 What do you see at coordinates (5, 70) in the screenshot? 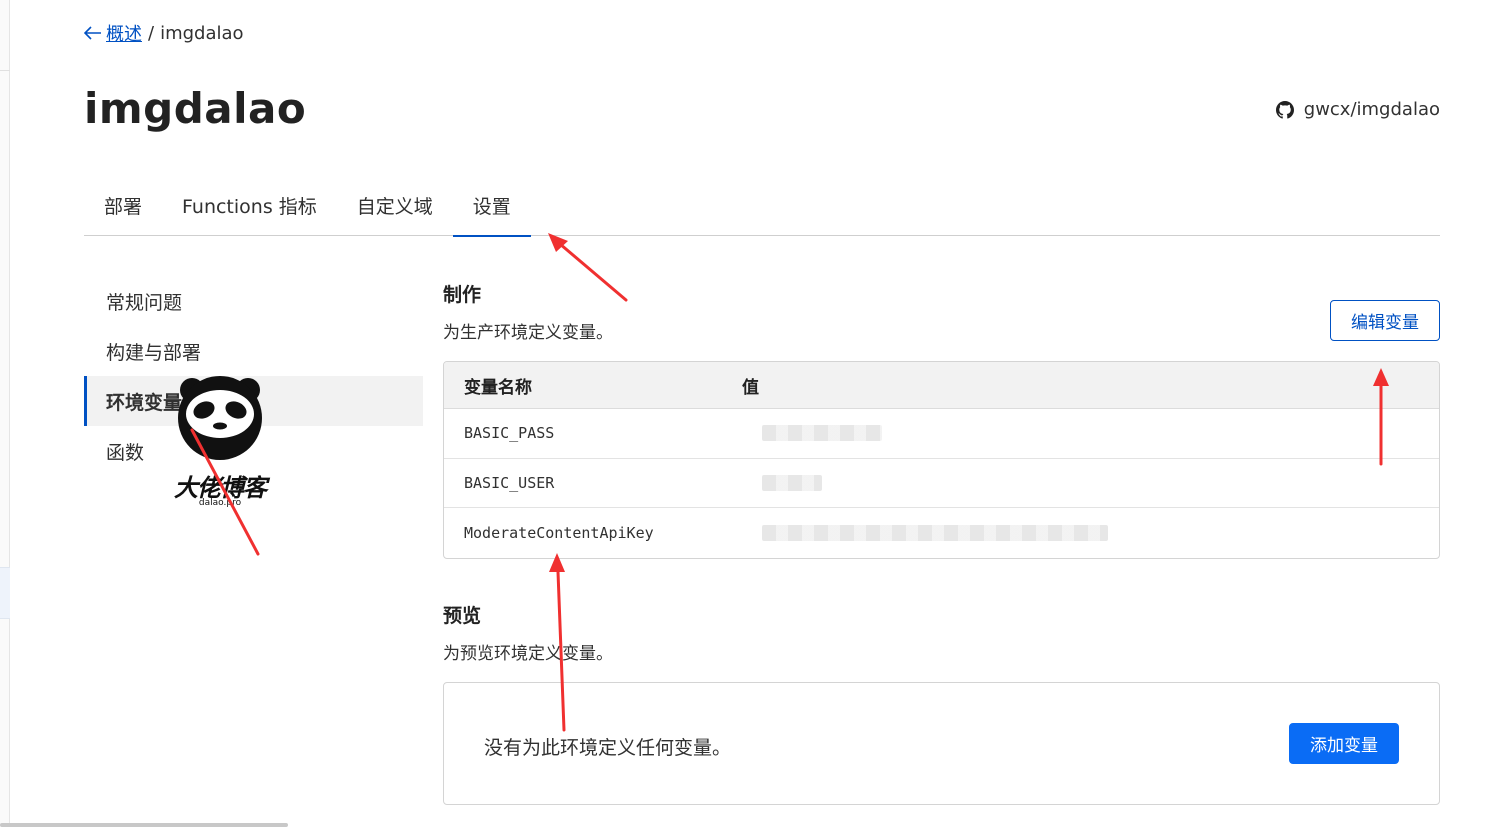
I see `left-edge-divider` at bounding box center [5, 70].